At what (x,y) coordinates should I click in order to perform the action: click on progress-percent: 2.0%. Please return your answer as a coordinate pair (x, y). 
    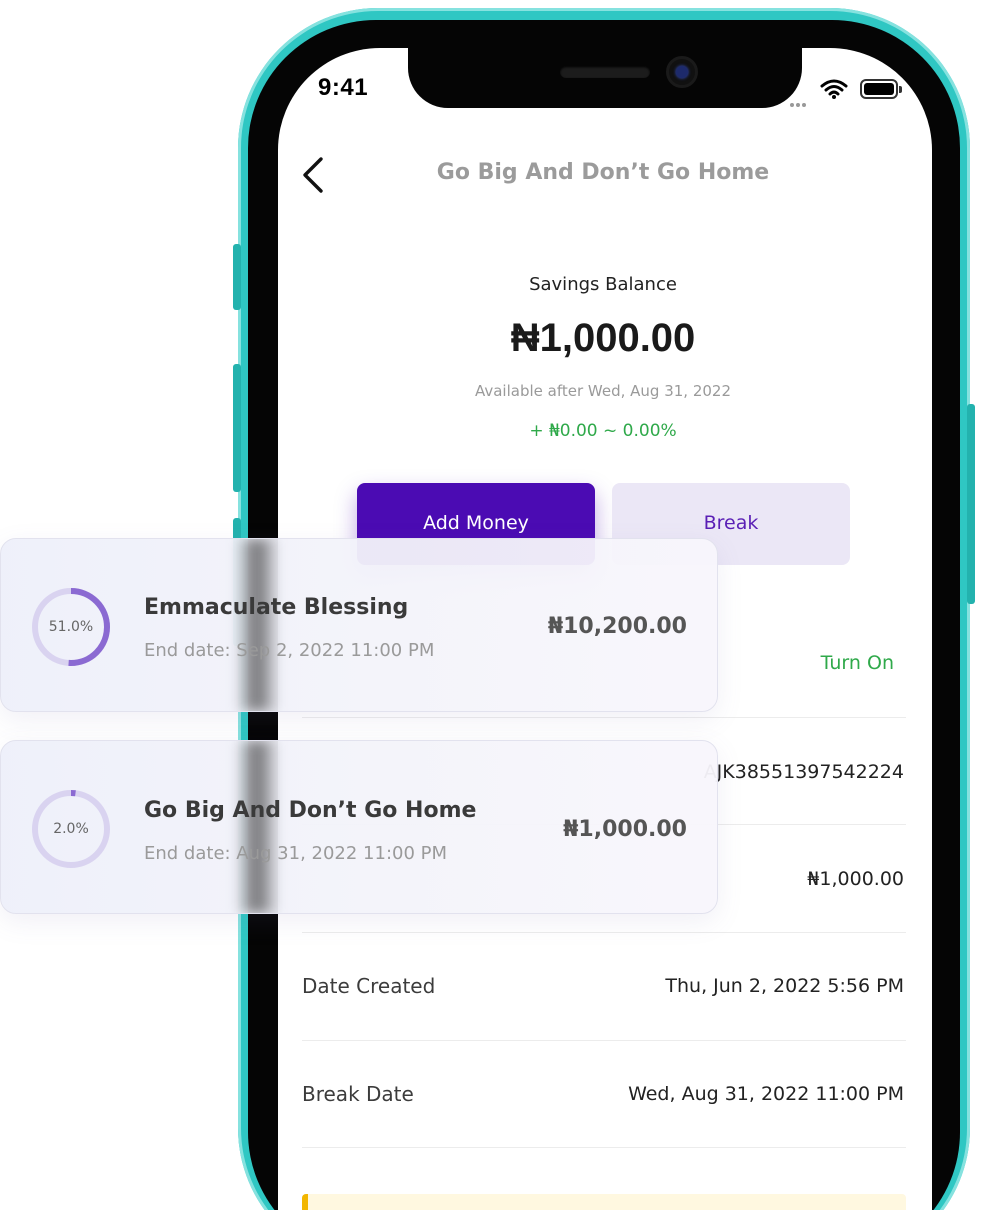
    Looking at the image, I should click on (71, 829).